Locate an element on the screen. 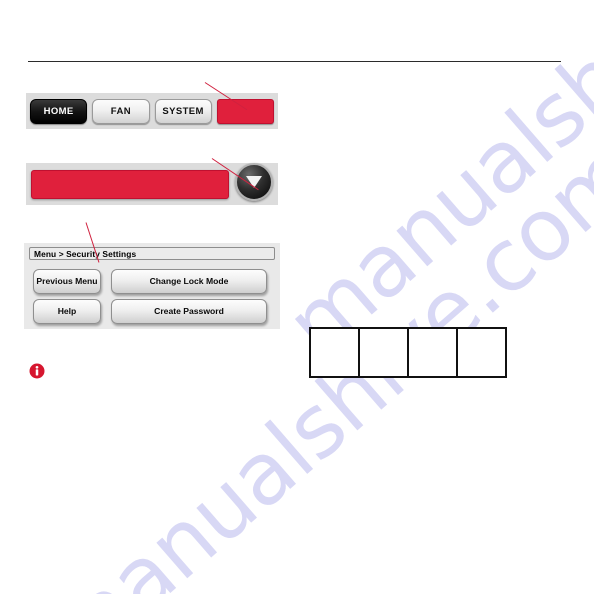 This screenshot has width=594, height=594. previous-menu-button: Previous Menu is located at coordinates (67, 281).